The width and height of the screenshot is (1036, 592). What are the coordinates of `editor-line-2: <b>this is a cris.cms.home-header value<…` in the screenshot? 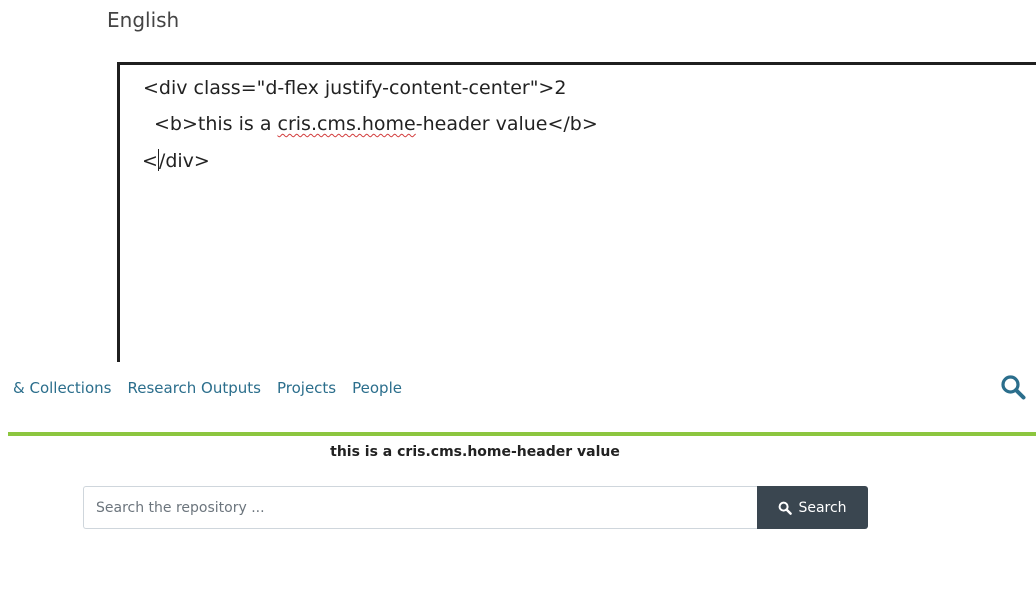 It's located at (376, 124).